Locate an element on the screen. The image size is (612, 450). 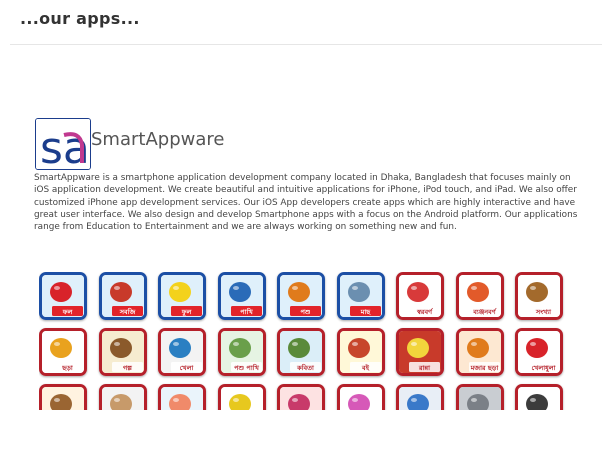
company-logo: sa is located at coordinates (63, 144).